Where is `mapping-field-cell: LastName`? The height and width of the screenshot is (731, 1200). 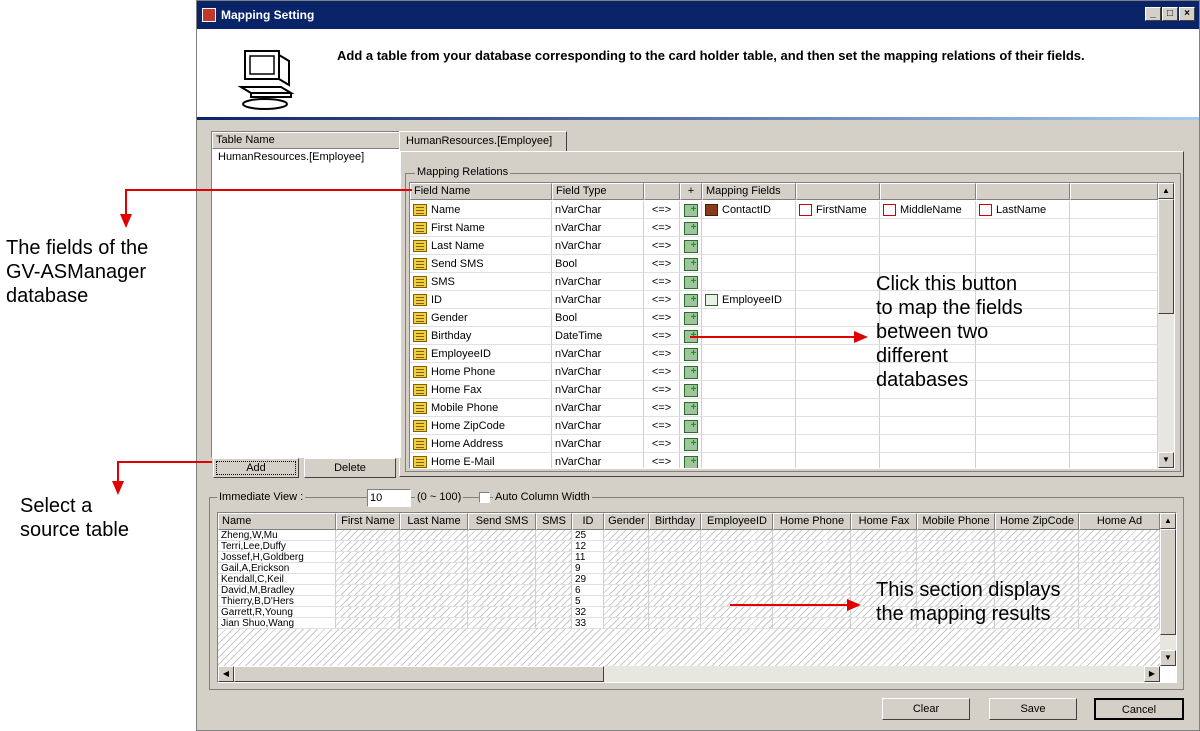
mapping-field-cell: LastName is located at coordinates (1023, 210).